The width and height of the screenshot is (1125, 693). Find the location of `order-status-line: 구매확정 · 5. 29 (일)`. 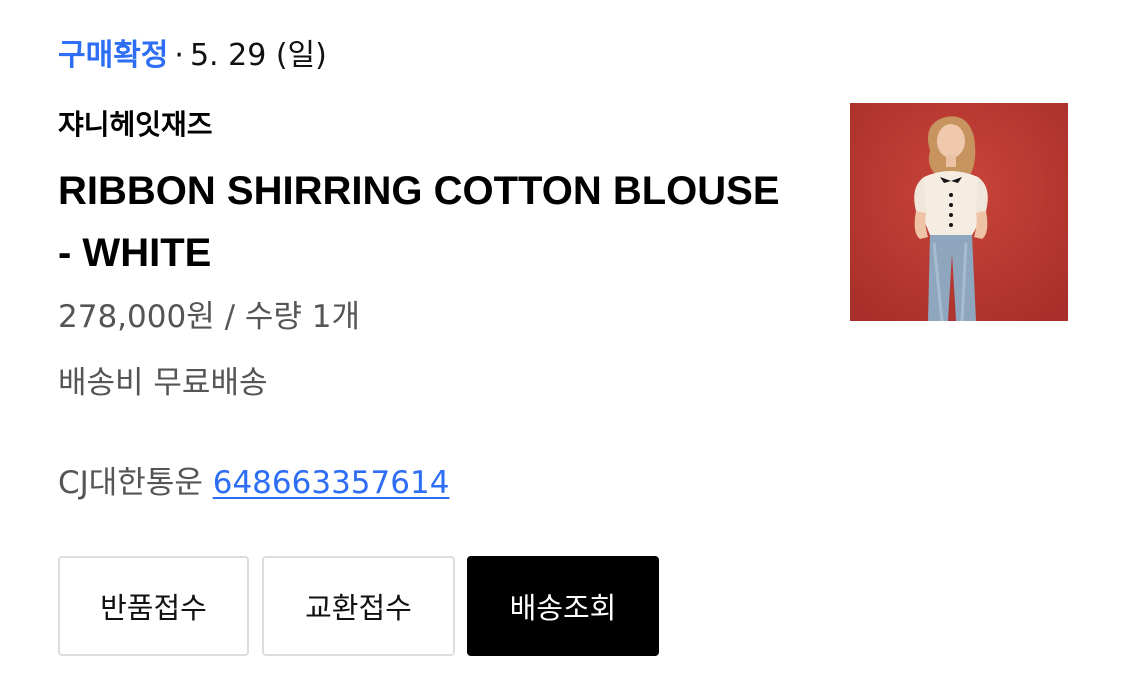

order-status-line: 구매확정 · 5. 29 (일) is located at coordinates (192, 56).